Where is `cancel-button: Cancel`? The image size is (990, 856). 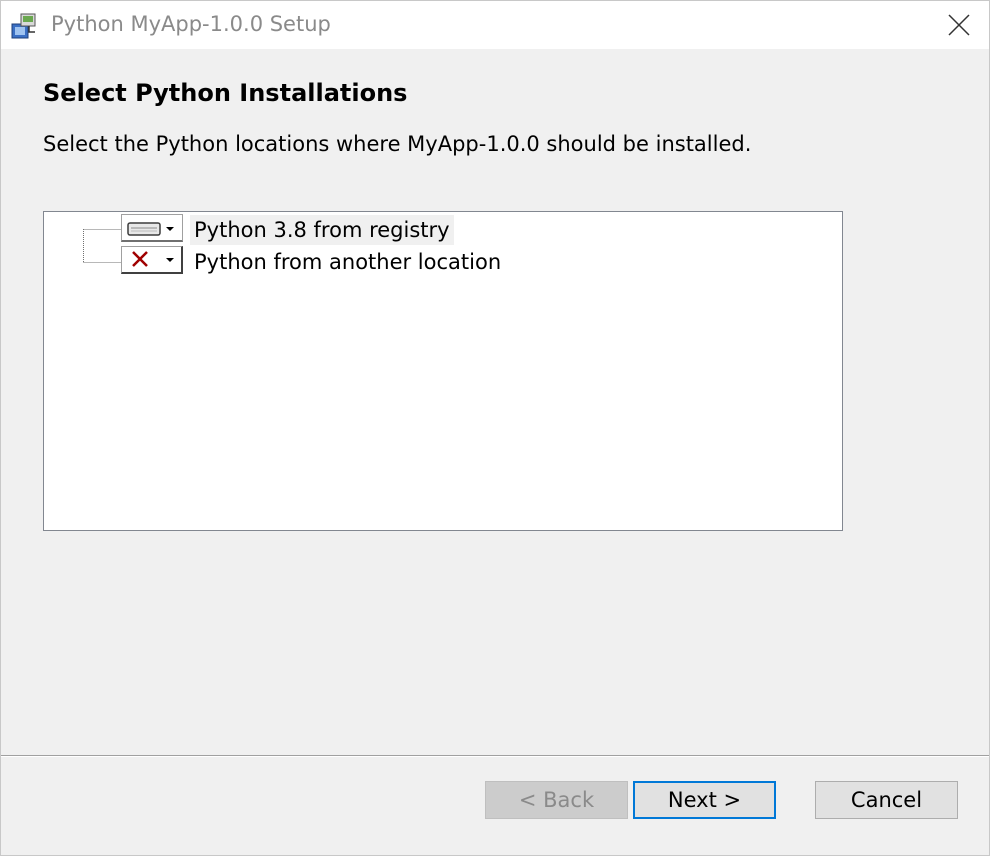
cancel-button: Cancel is located at coordinates (886, 800).